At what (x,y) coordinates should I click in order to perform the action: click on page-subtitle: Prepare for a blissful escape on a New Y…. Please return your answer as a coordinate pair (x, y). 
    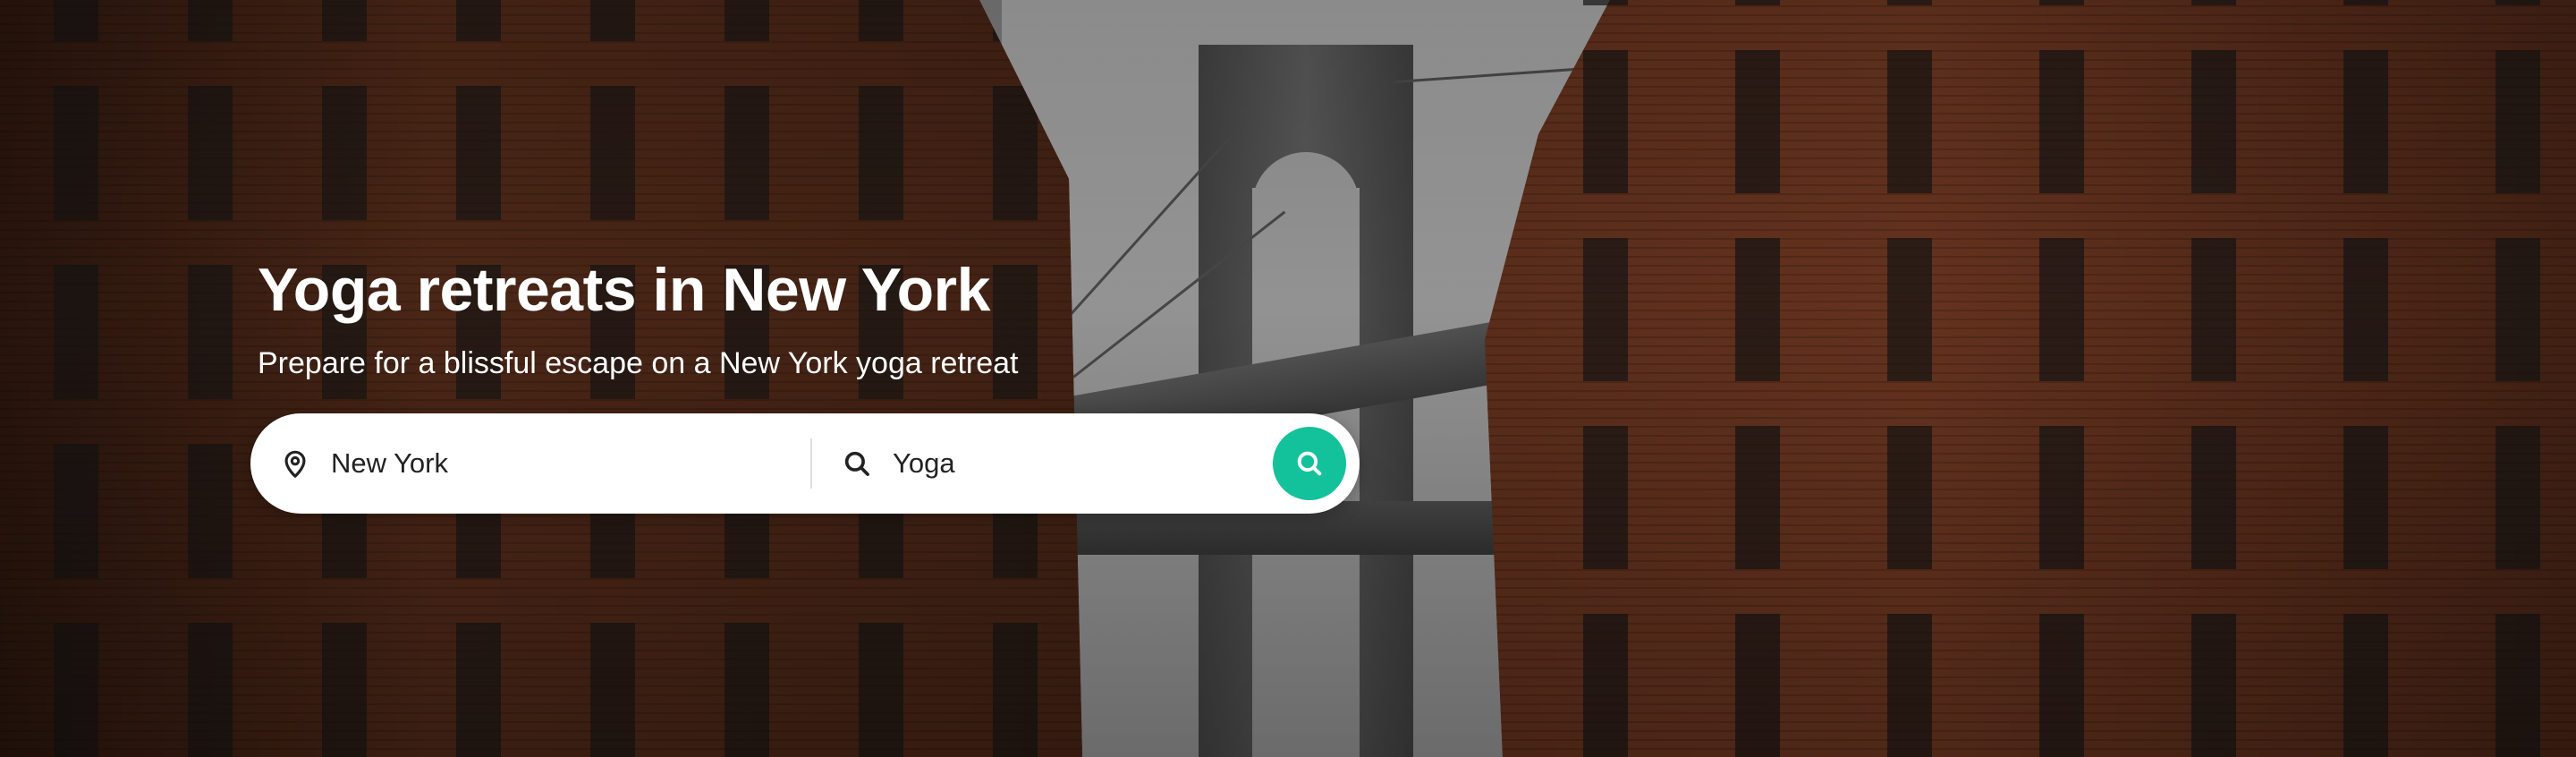
    Looking at the image, I should click on (638, 363).